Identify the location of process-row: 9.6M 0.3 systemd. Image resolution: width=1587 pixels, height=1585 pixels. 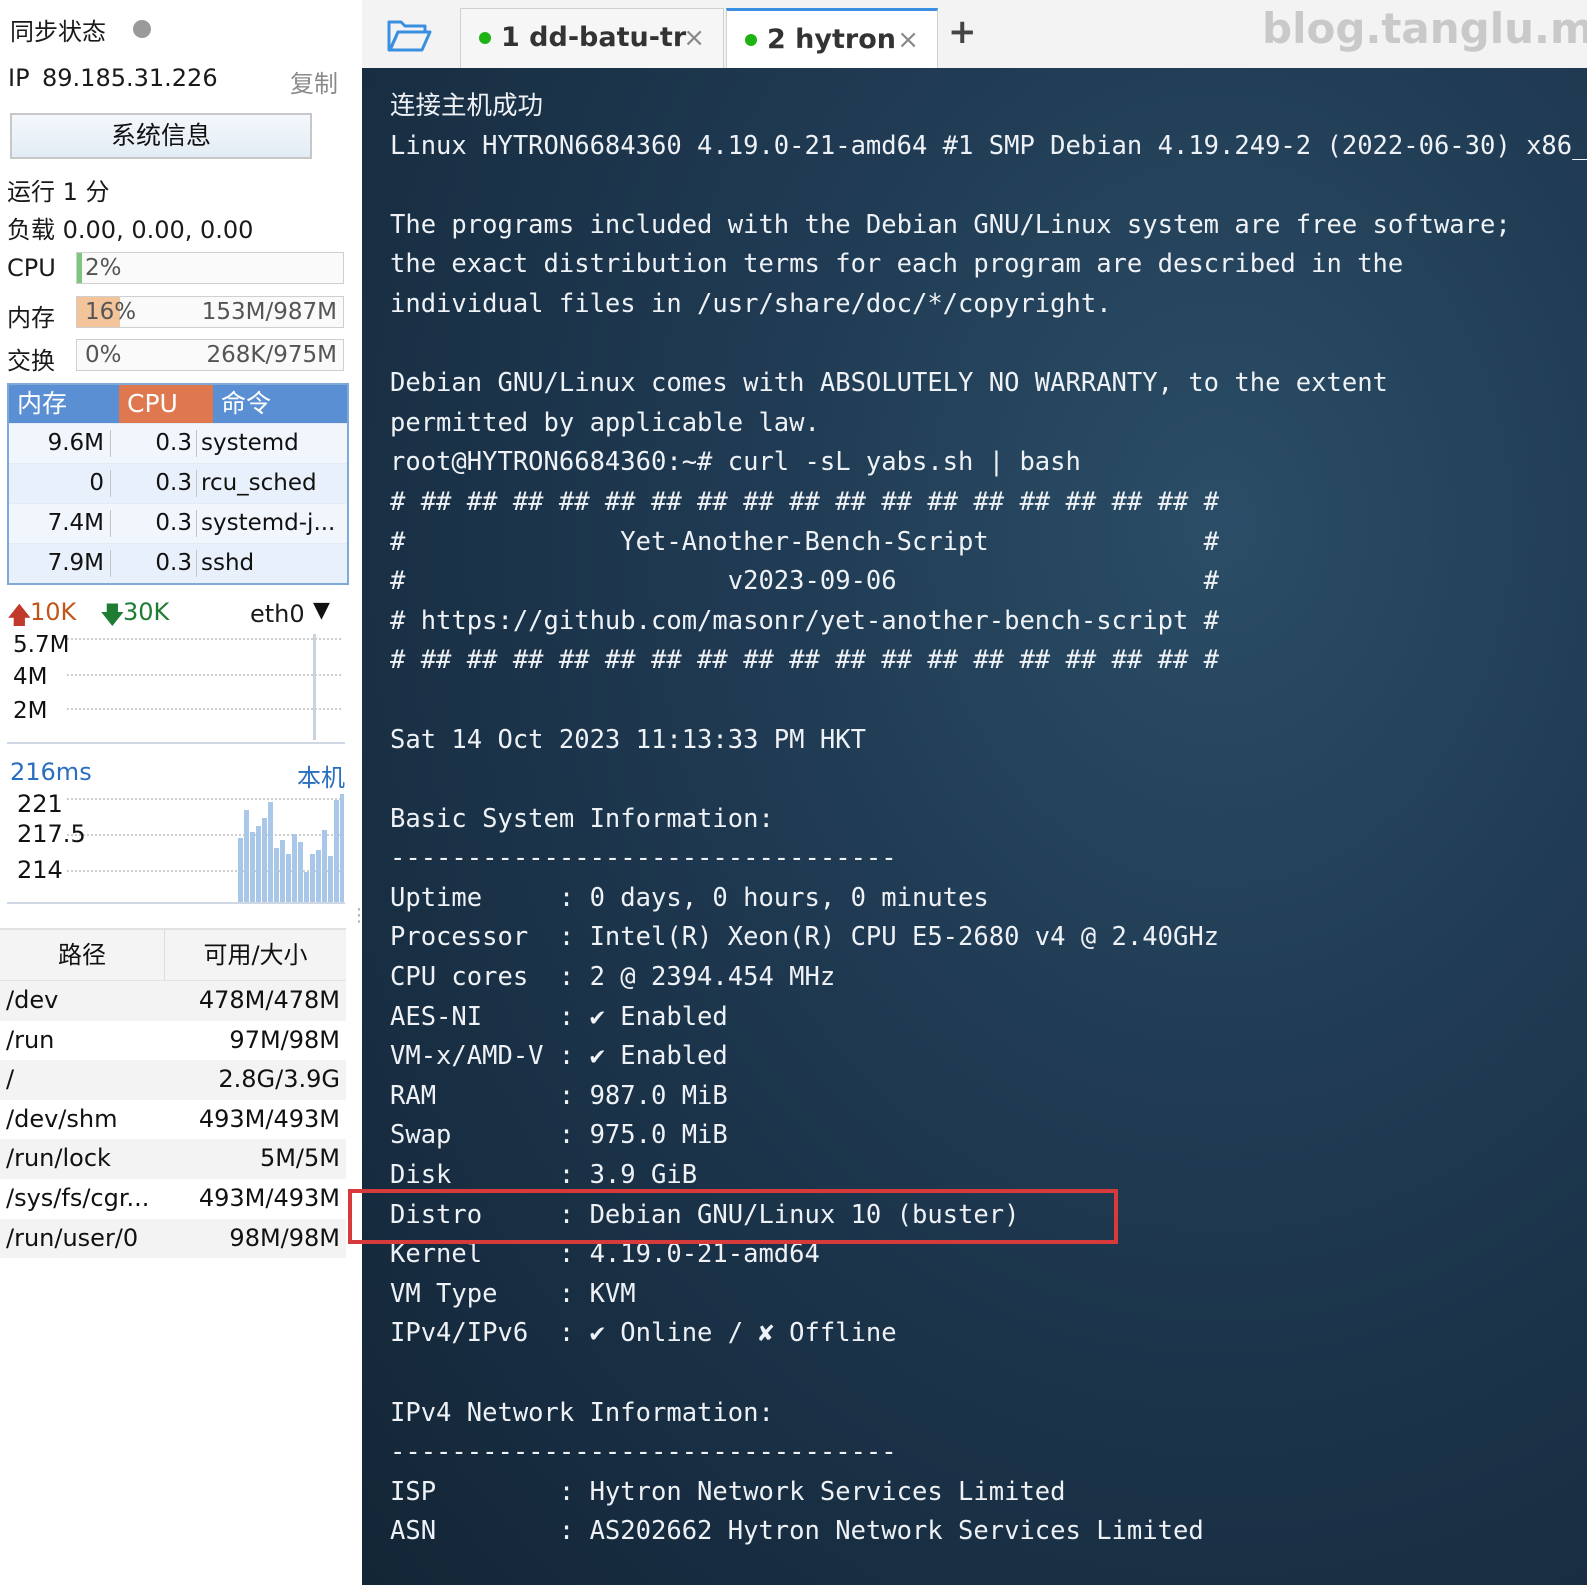
(178, 443).